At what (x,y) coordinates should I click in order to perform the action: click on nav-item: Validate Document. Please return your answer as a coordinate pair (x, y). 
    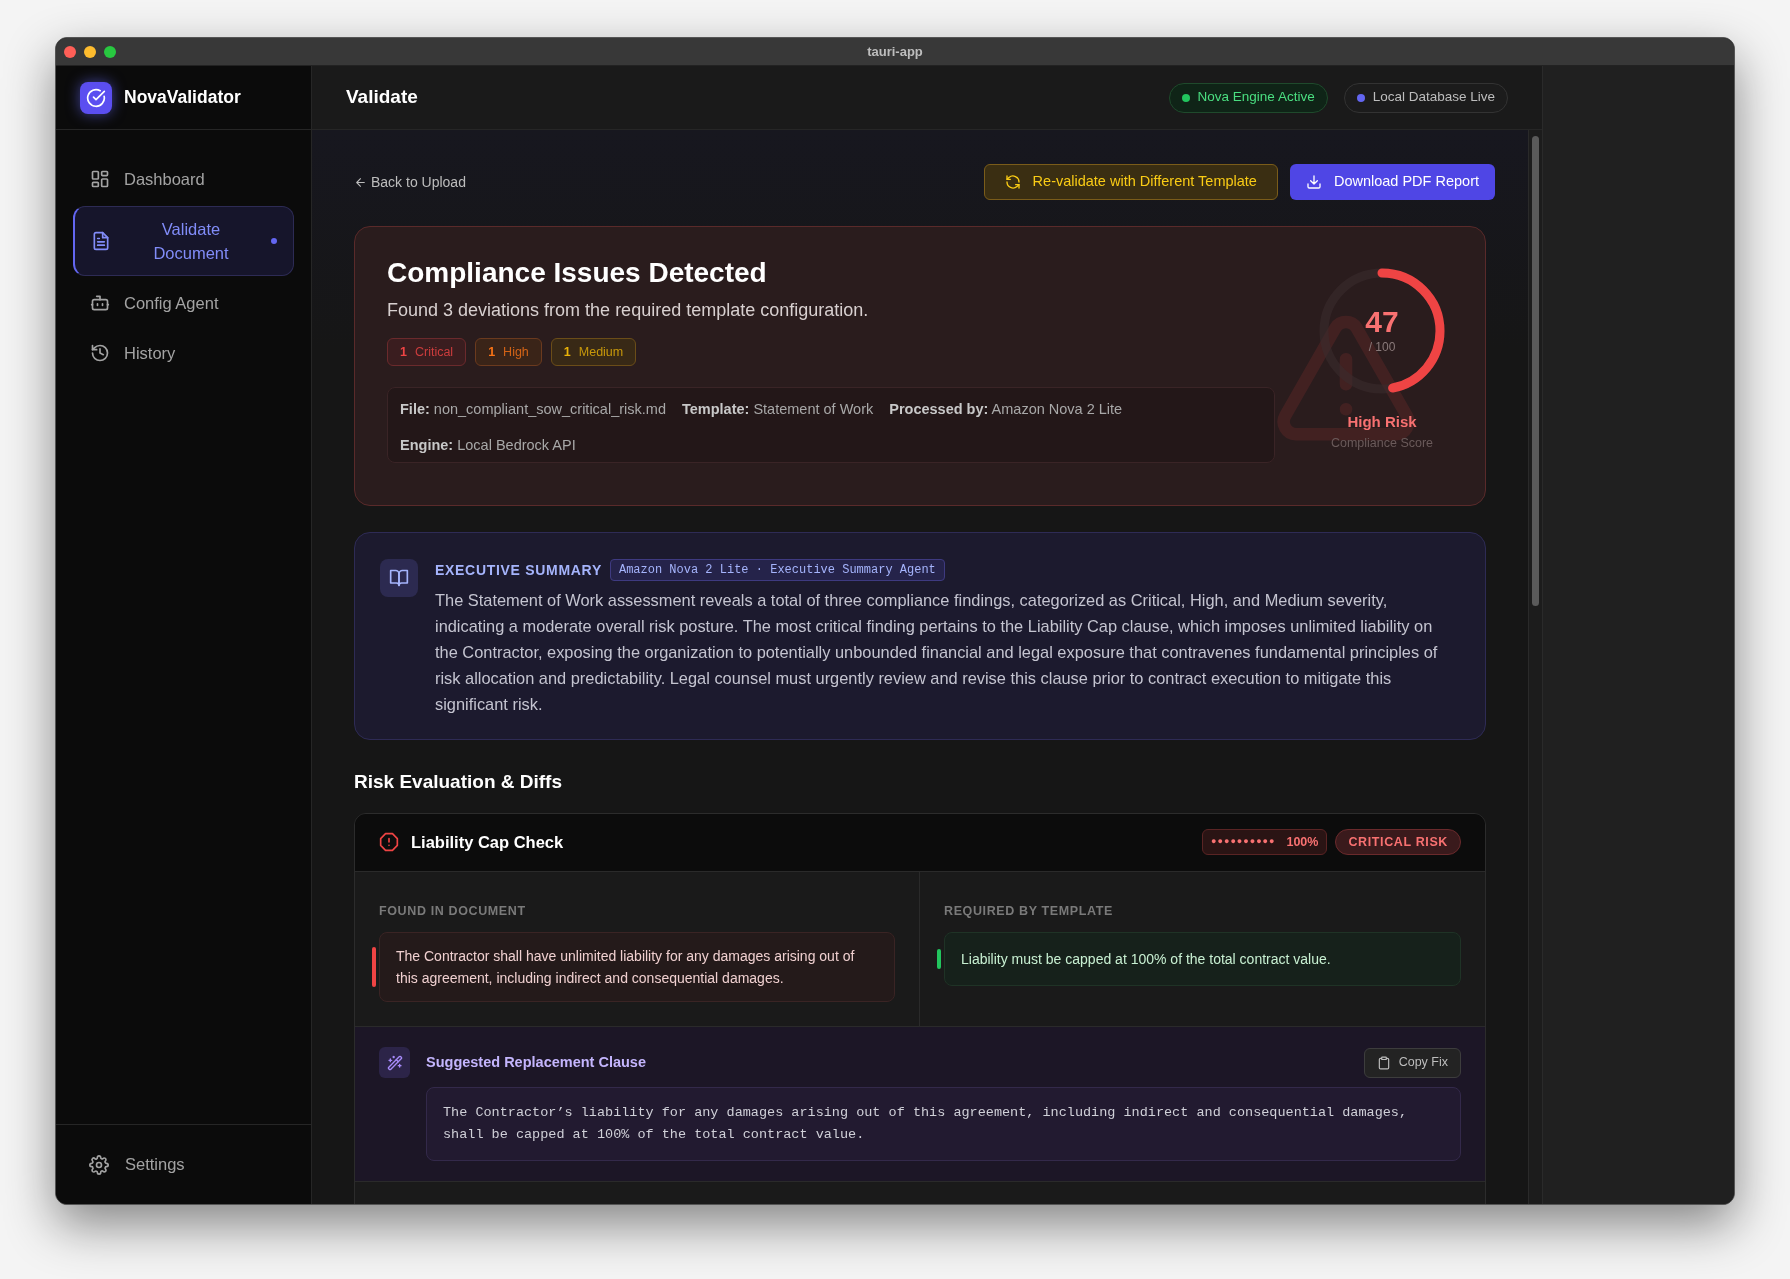
    Looking at the image, I should click on (183, 241).